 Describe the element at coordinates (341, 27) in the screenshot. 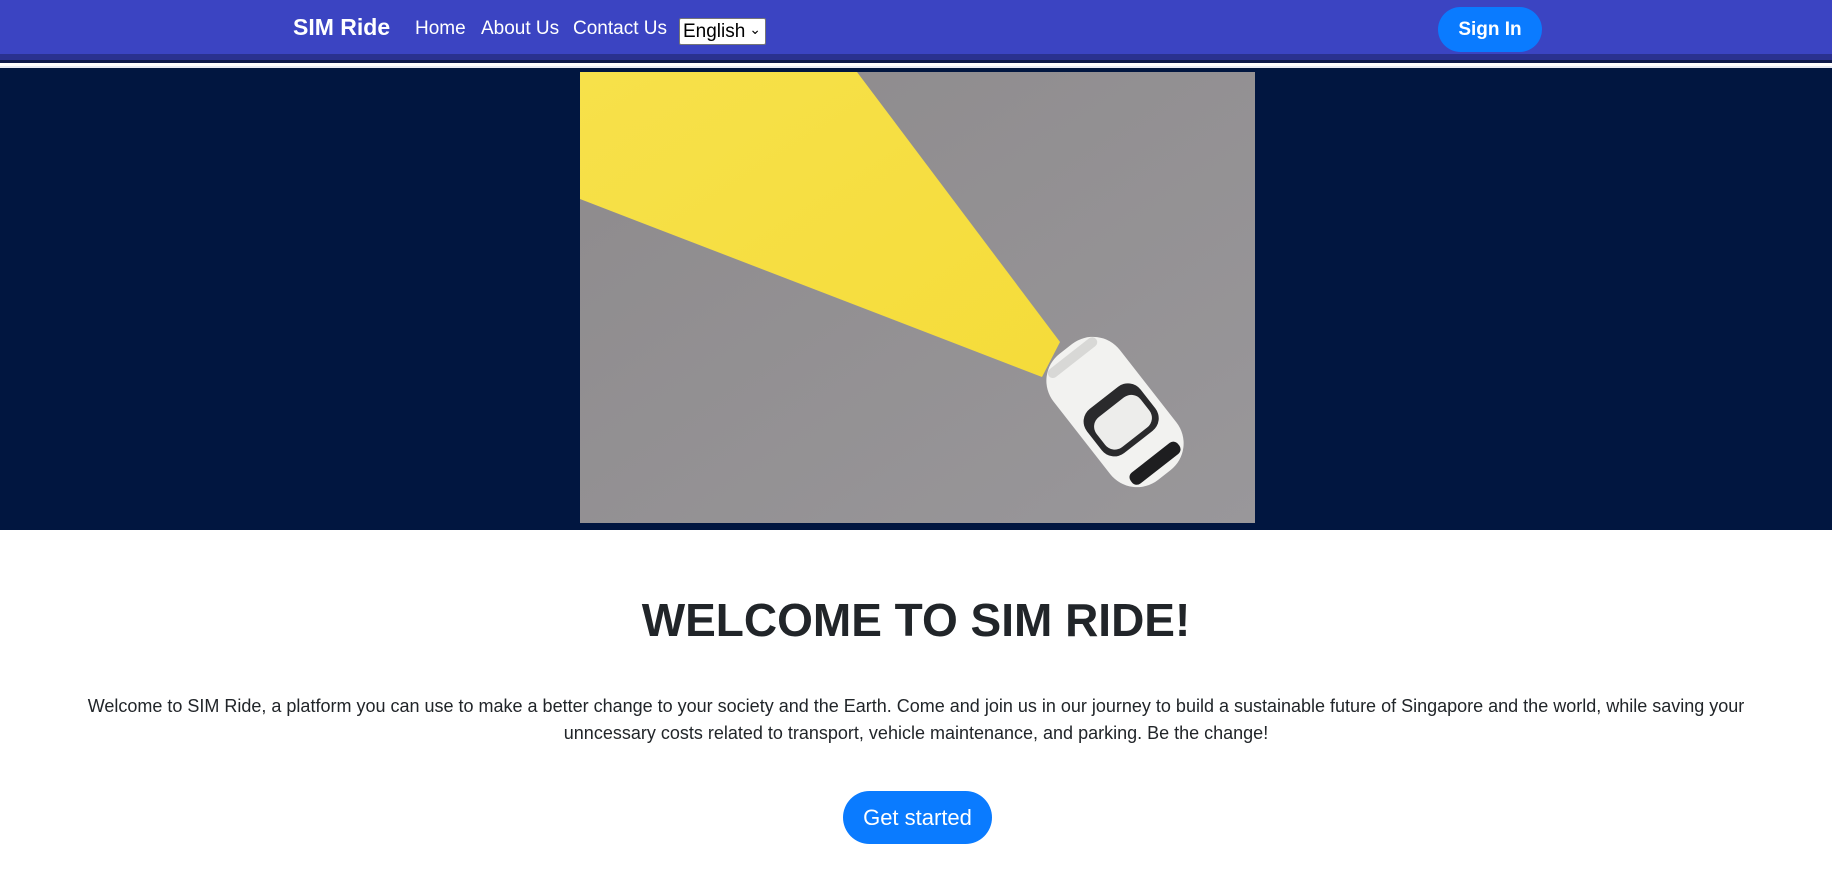

I see `brand-logo: SIM Ride` at that location.